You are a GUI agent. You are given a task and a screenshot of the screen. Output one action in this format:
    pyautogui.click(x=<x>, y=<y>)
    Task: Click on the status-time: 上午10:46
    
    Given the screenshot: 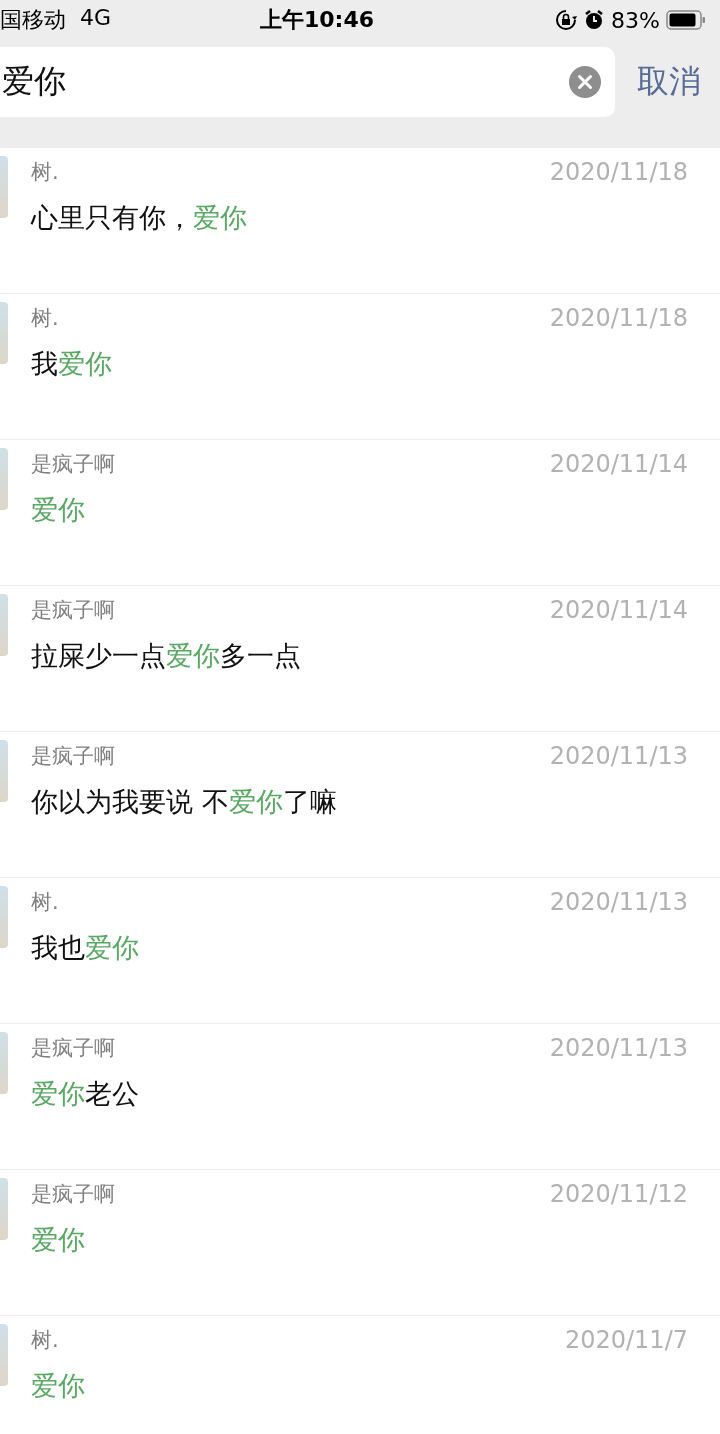 What is the action you would take?
    pyautogui.click(x=317, y=20)
    